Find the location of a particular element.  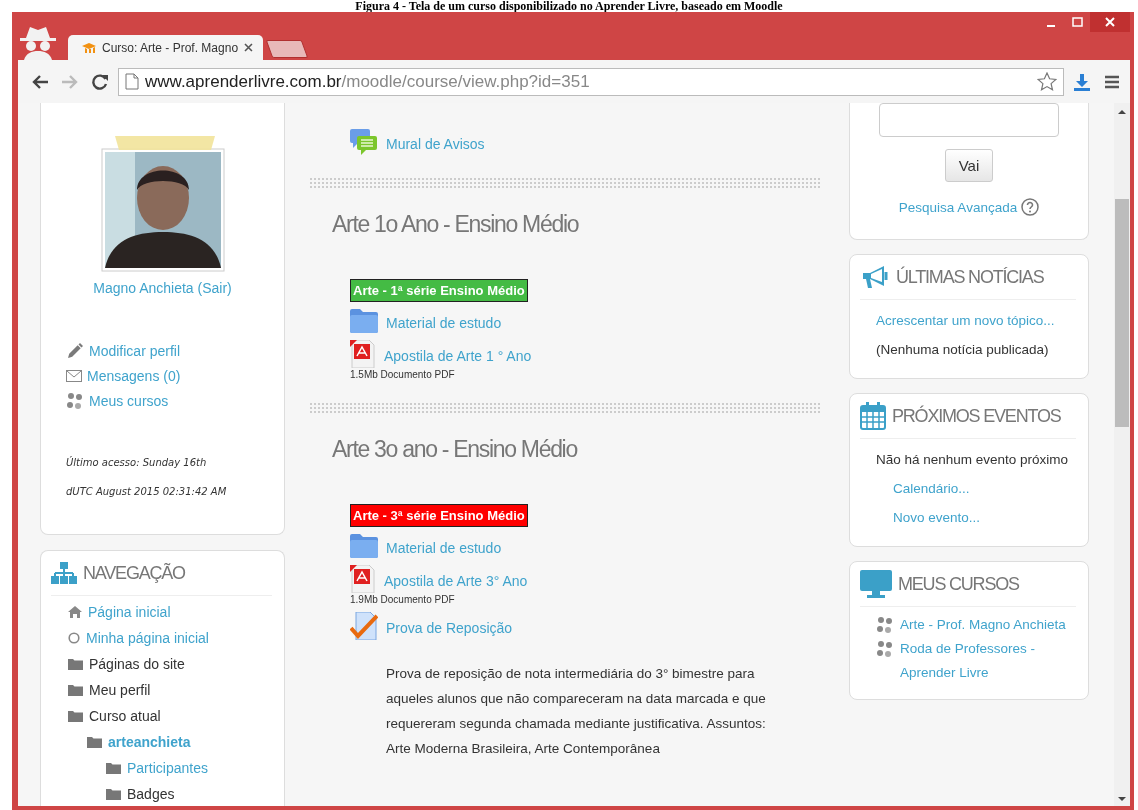

search-field is located at coordinates (969, 120).